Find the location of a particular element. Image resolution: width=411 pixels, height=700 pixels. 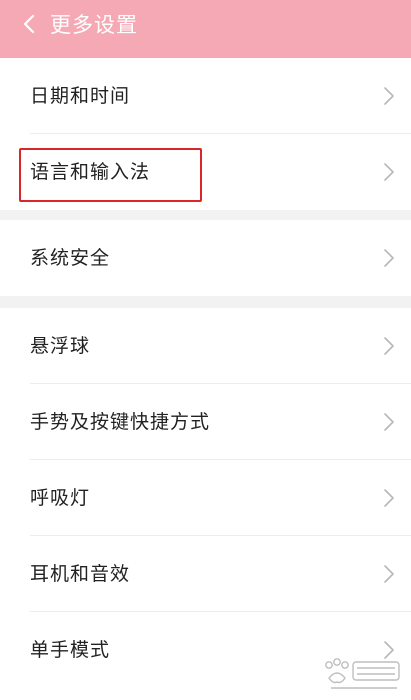

title-bar: 更多设置 is located at coordinates (205, 29).